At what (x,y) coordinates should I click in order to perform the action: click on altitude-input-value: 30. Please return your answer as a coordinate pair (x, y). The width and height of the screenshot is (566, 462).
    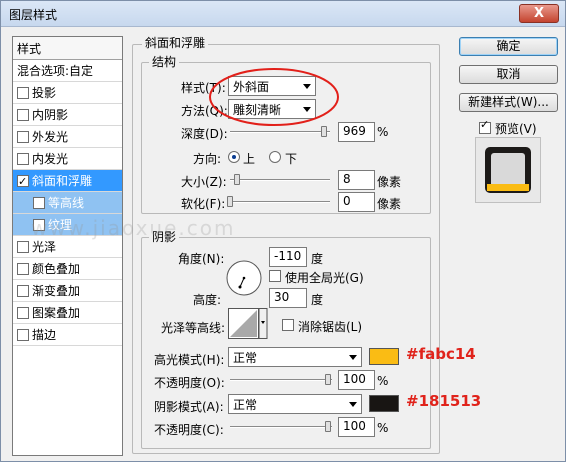
    Looking at the image, I should click on (282, 297).